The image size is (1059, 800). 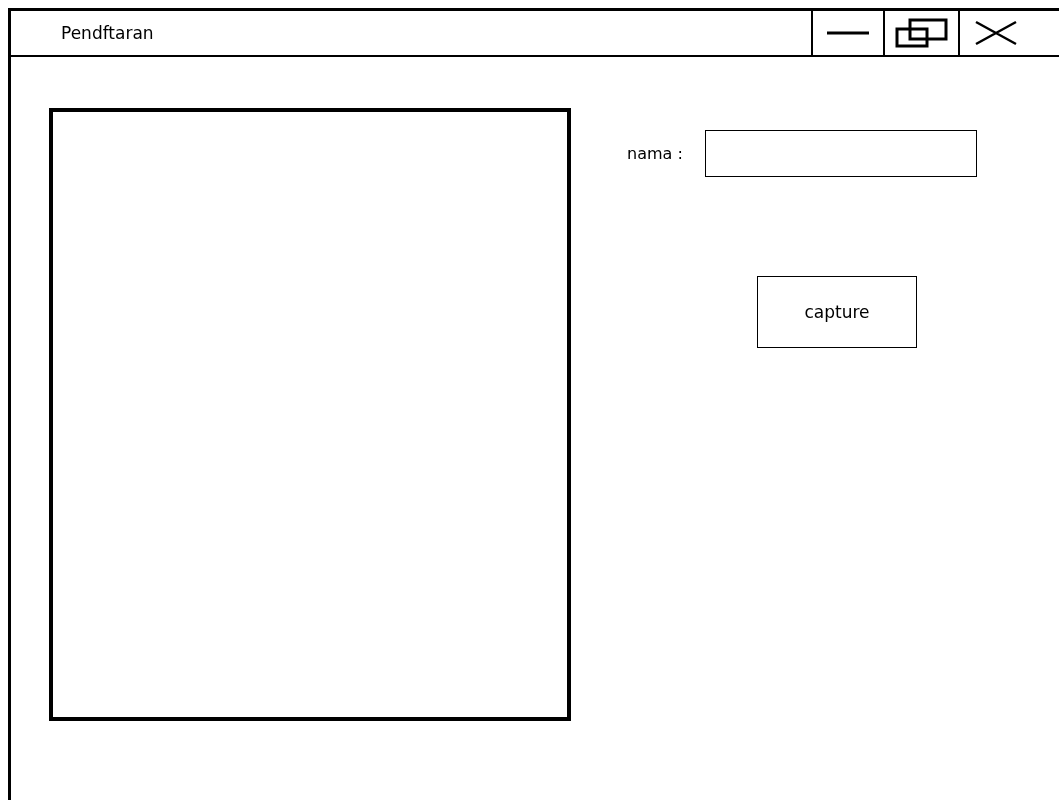 What do you see at coordinates (837, 312) in the screenshot?
I see `capture-button: capture` at bounding box center [837, 312].